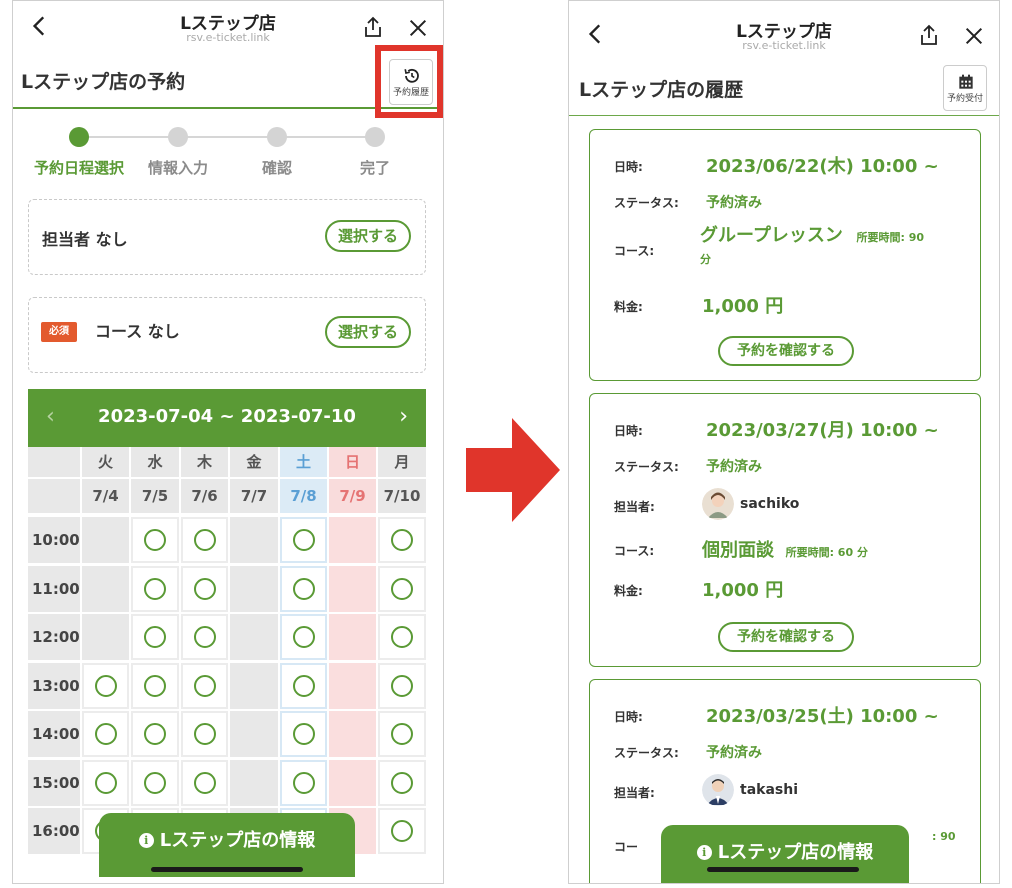 The width and height of the screenshot is (1012, 888). What do you see at coordinates (402, 462) in the screenshot?
I see `weekday-label: 月` at bounding box center [402, 462].